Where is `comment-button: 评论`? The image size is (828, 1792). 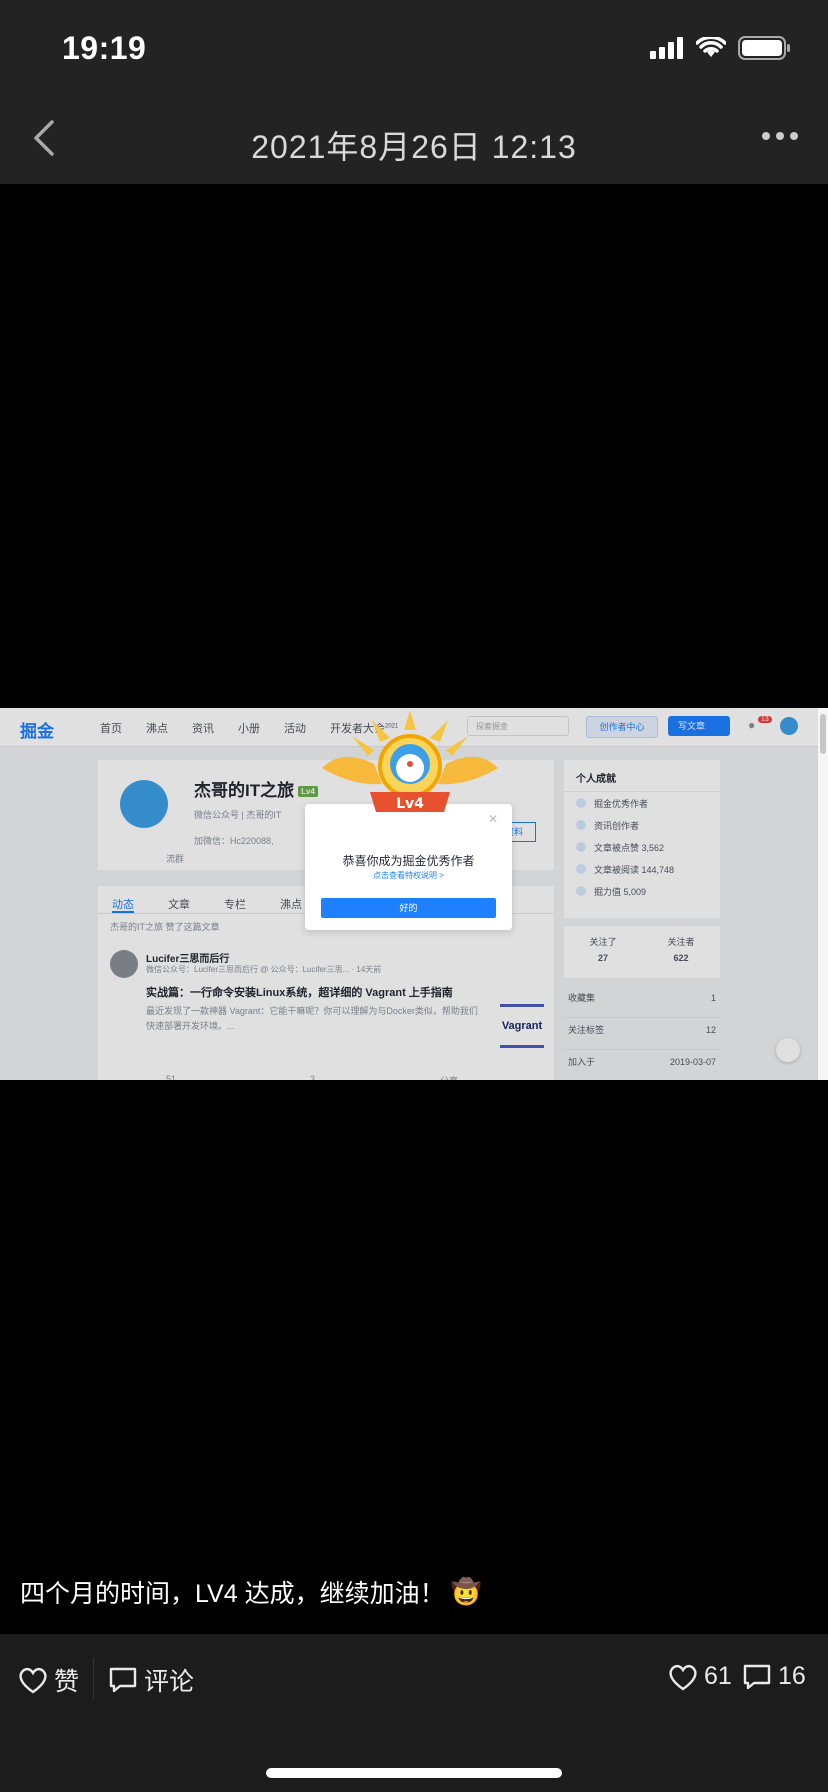
comment-button: 评论 is located at coordinates (151, 1680).